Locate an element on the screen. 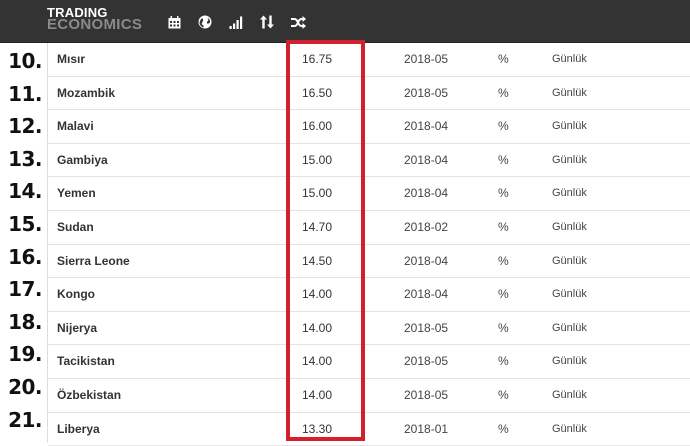  table-row: Özbekistan 14.00 2018-05 % Günlük is located at coordinates (369, 396).